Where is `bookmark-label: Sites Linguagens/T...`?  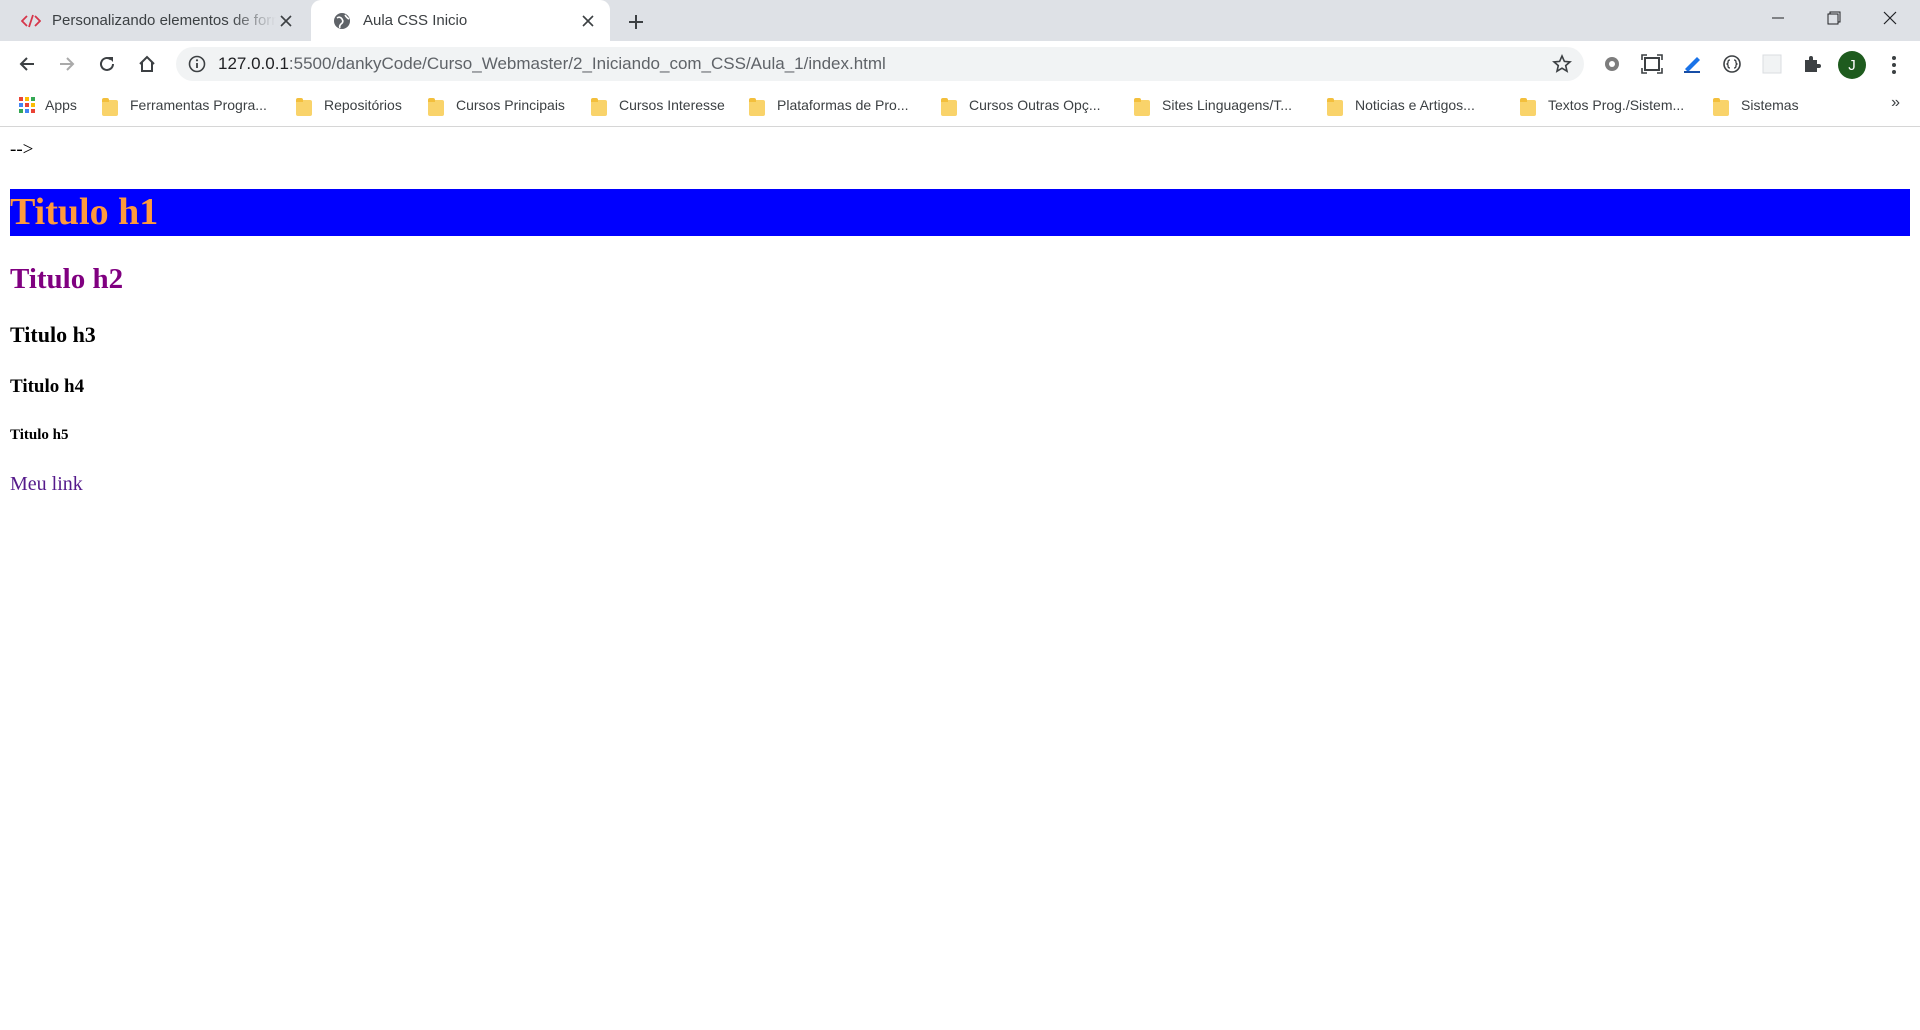
bookmark-label: Sites Linguagens/T... is located at coordinates (1227, 105).